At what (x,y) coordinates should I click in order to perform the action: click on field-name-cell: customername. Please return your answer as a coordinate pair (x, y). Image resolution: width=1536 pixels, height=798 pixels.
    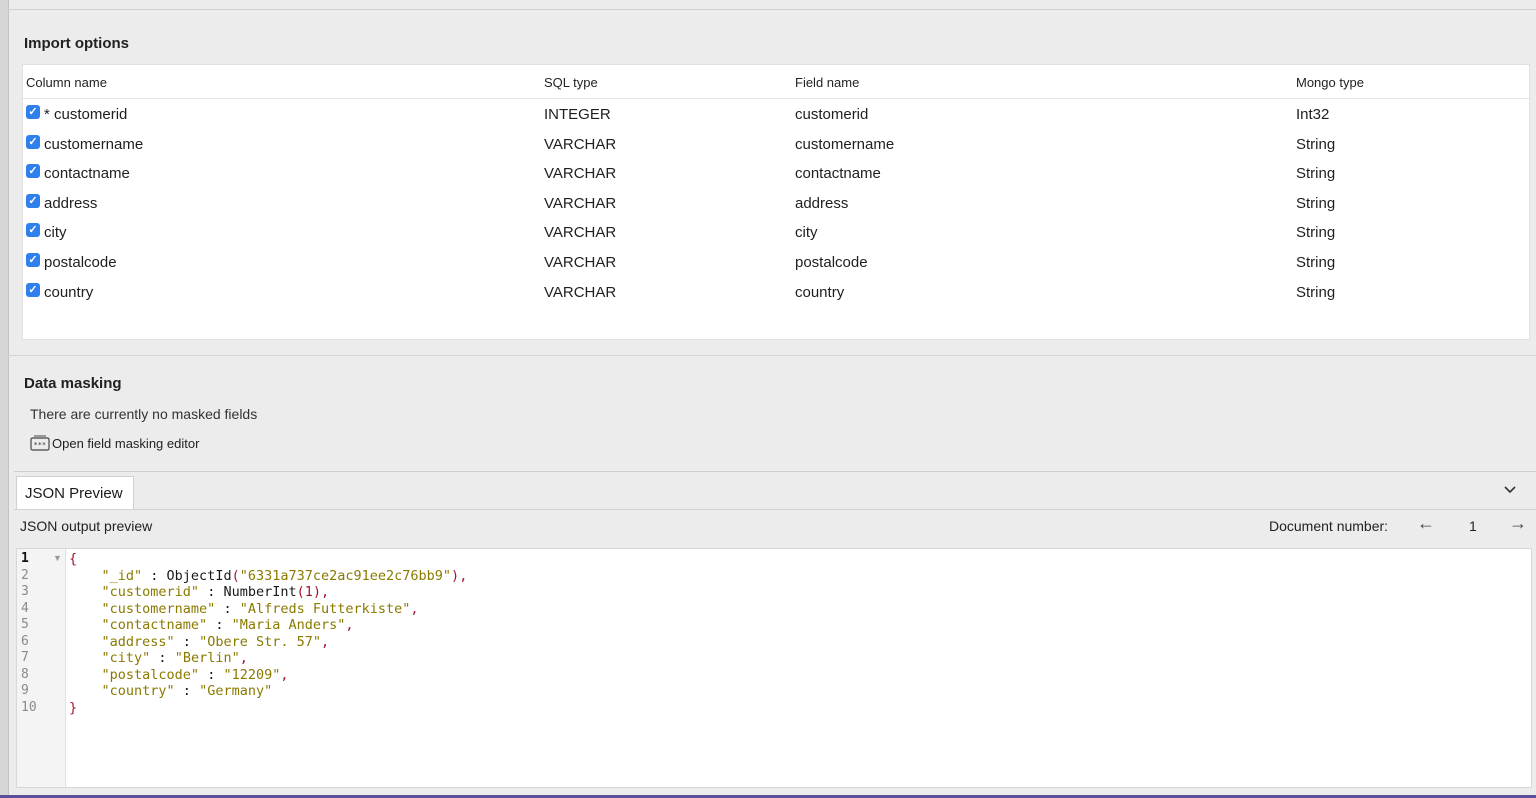
    Looking at the image, I should click on (844, 144).